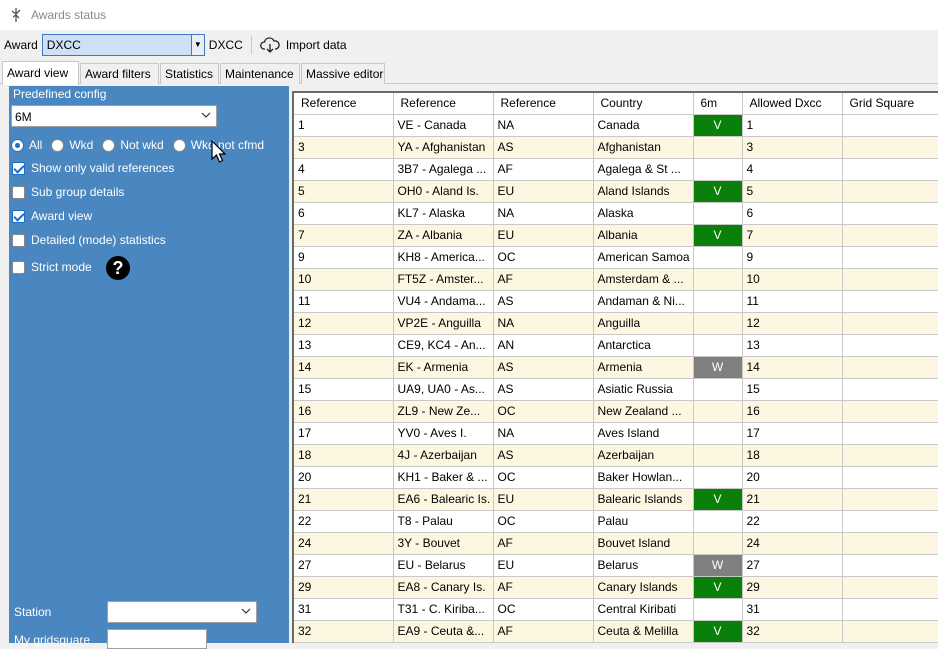  What do you see at coordinates (157, 639) in the screenshot?
I see `my-gridsquare-input` at bounding box center [157, 639].